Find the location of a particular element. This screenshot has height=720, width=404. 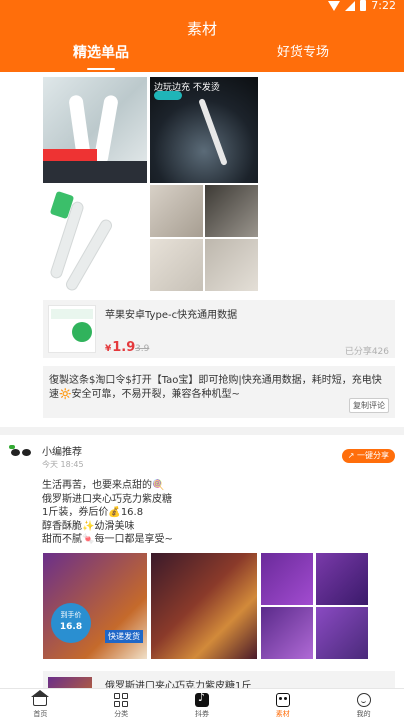

thumb-badge is located at coordinates (82, 332).